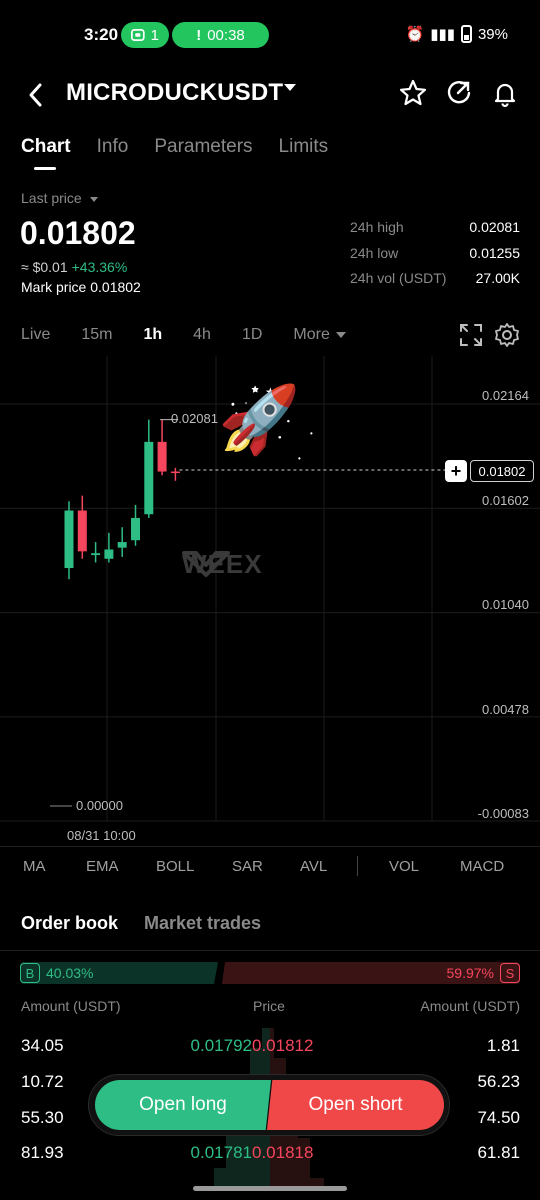  What do you see at coordinates (505, 395) in the screenshot?
I see `y-label: 0.02164` at bounding box center [505, 395].